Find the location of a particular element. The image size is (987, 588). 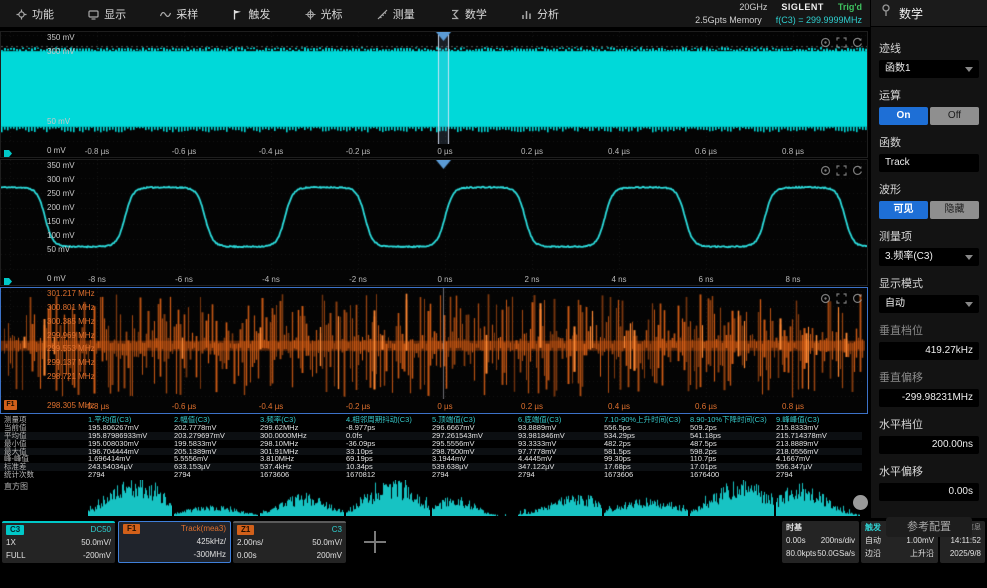

table-column-header: 1.平均值(C3) is located at coordinates (110, 420).